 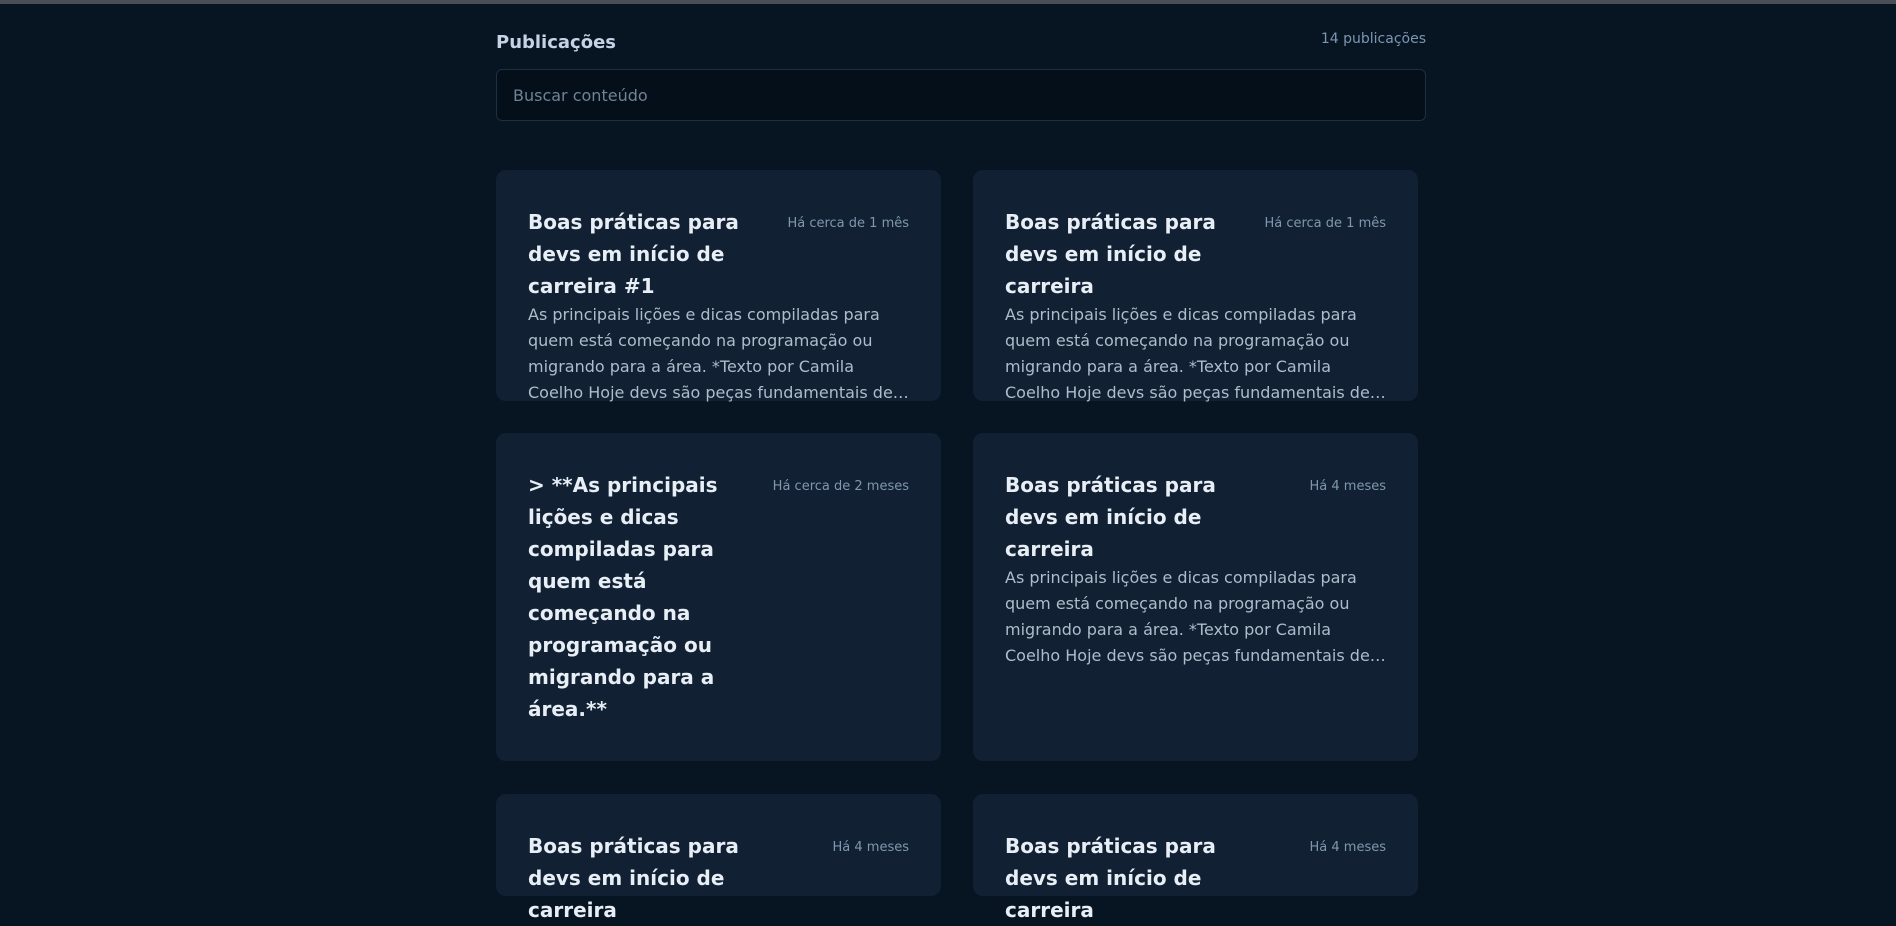 What do you see at coordinates (1373, 39) in the screenshot?
I see `publications-count: 14 publicações` at bounding box center [1373, 39].